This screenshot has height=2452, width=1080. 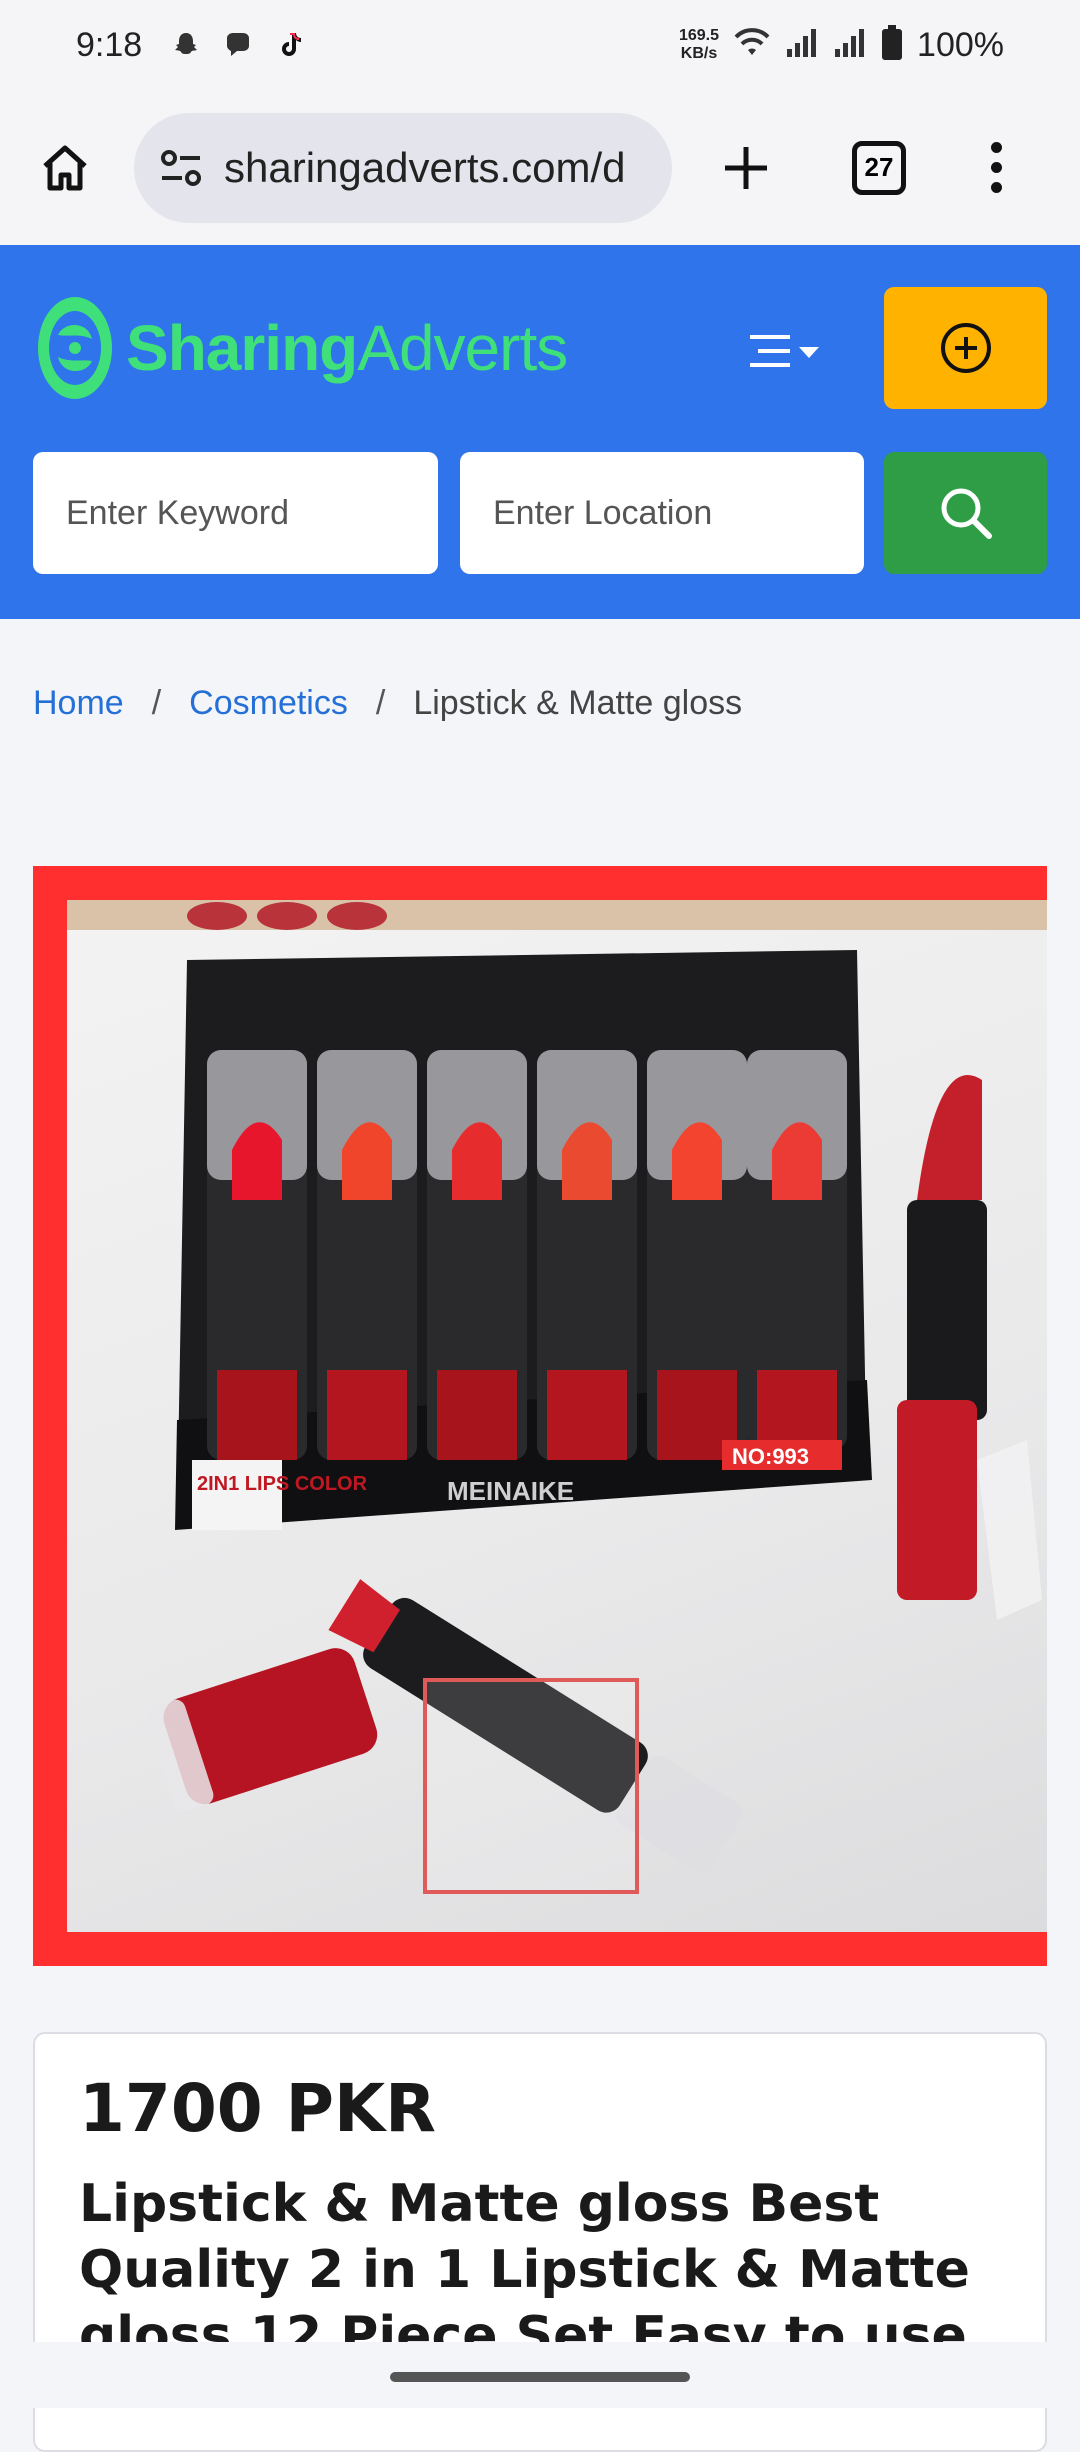 I want to click on plus-circle-icon, so click(x=965, y=348).